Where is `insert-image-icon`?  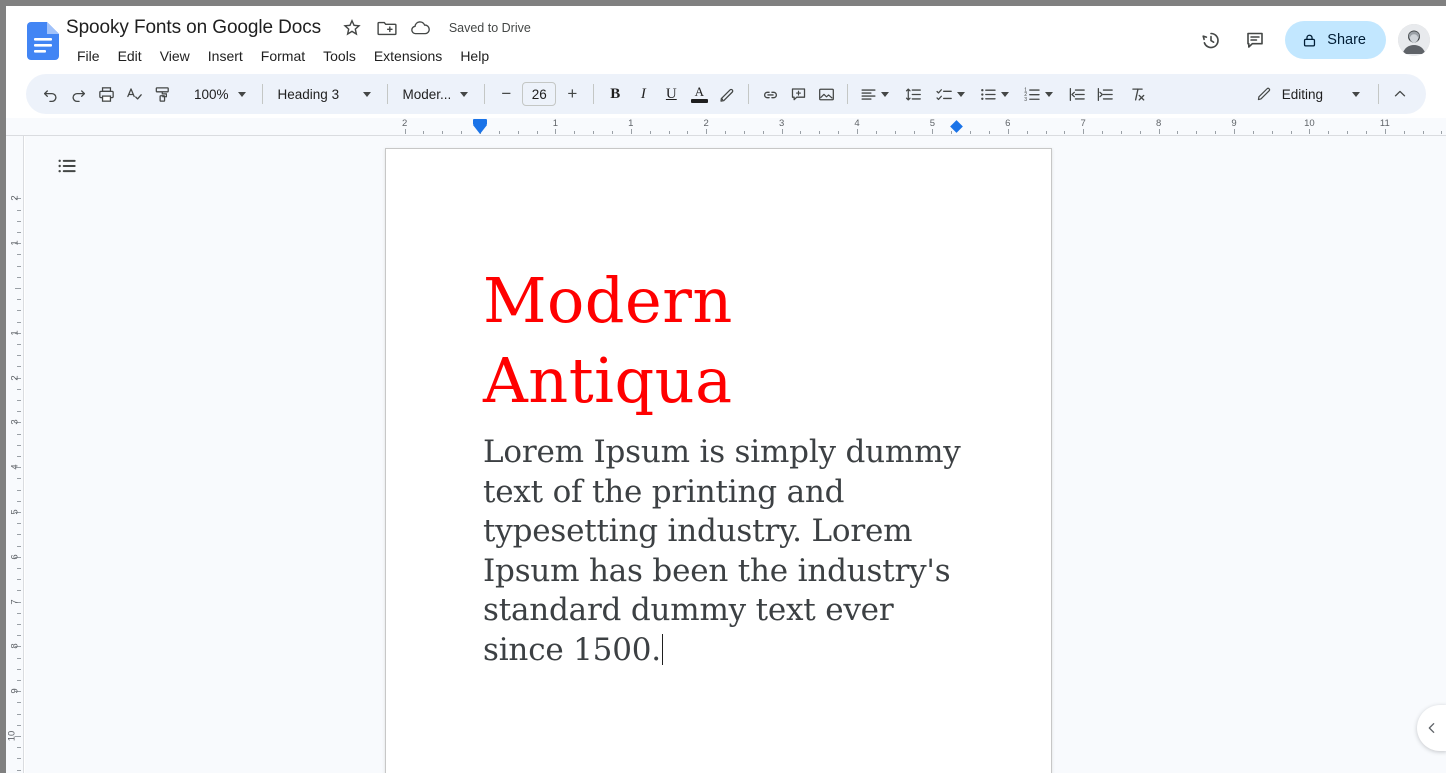
insert-image-icon is located at coordinates (826, 94).